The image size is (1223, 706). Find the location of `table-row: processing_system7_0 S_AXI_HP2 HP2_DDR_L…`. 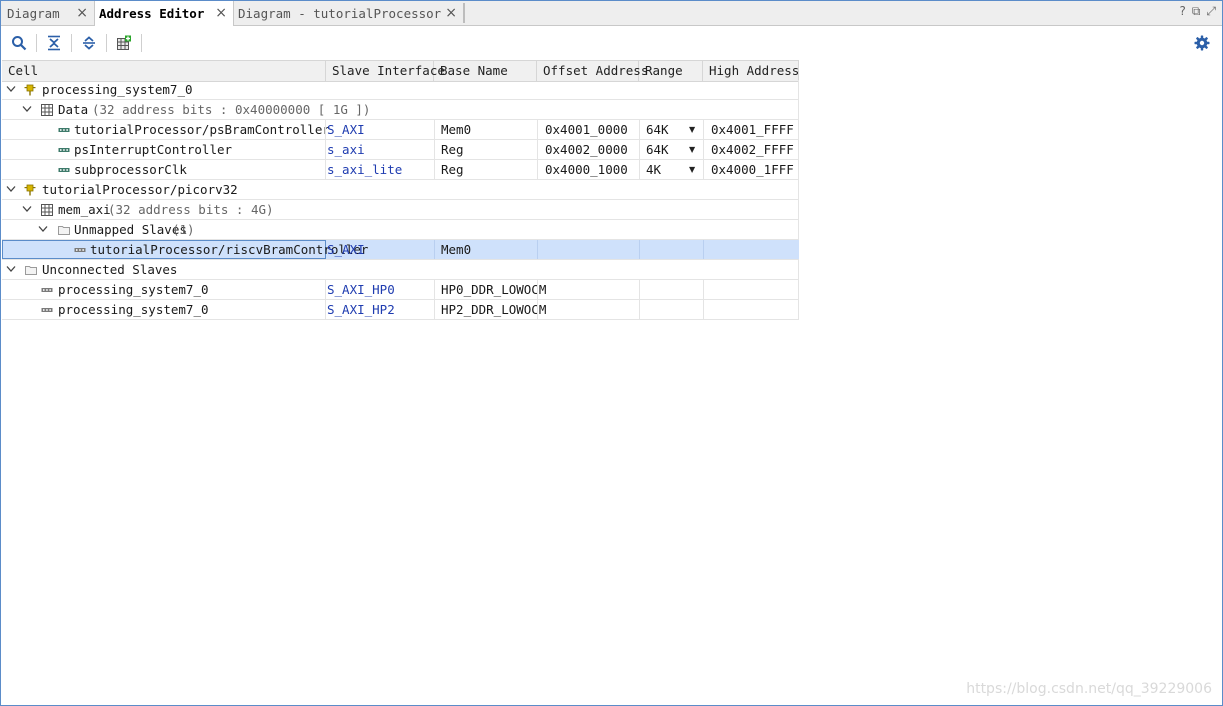

table-row: processing_system7_0 S_AXI_HP2 HP2_DDR_L… is located at coordinates (400, 310).